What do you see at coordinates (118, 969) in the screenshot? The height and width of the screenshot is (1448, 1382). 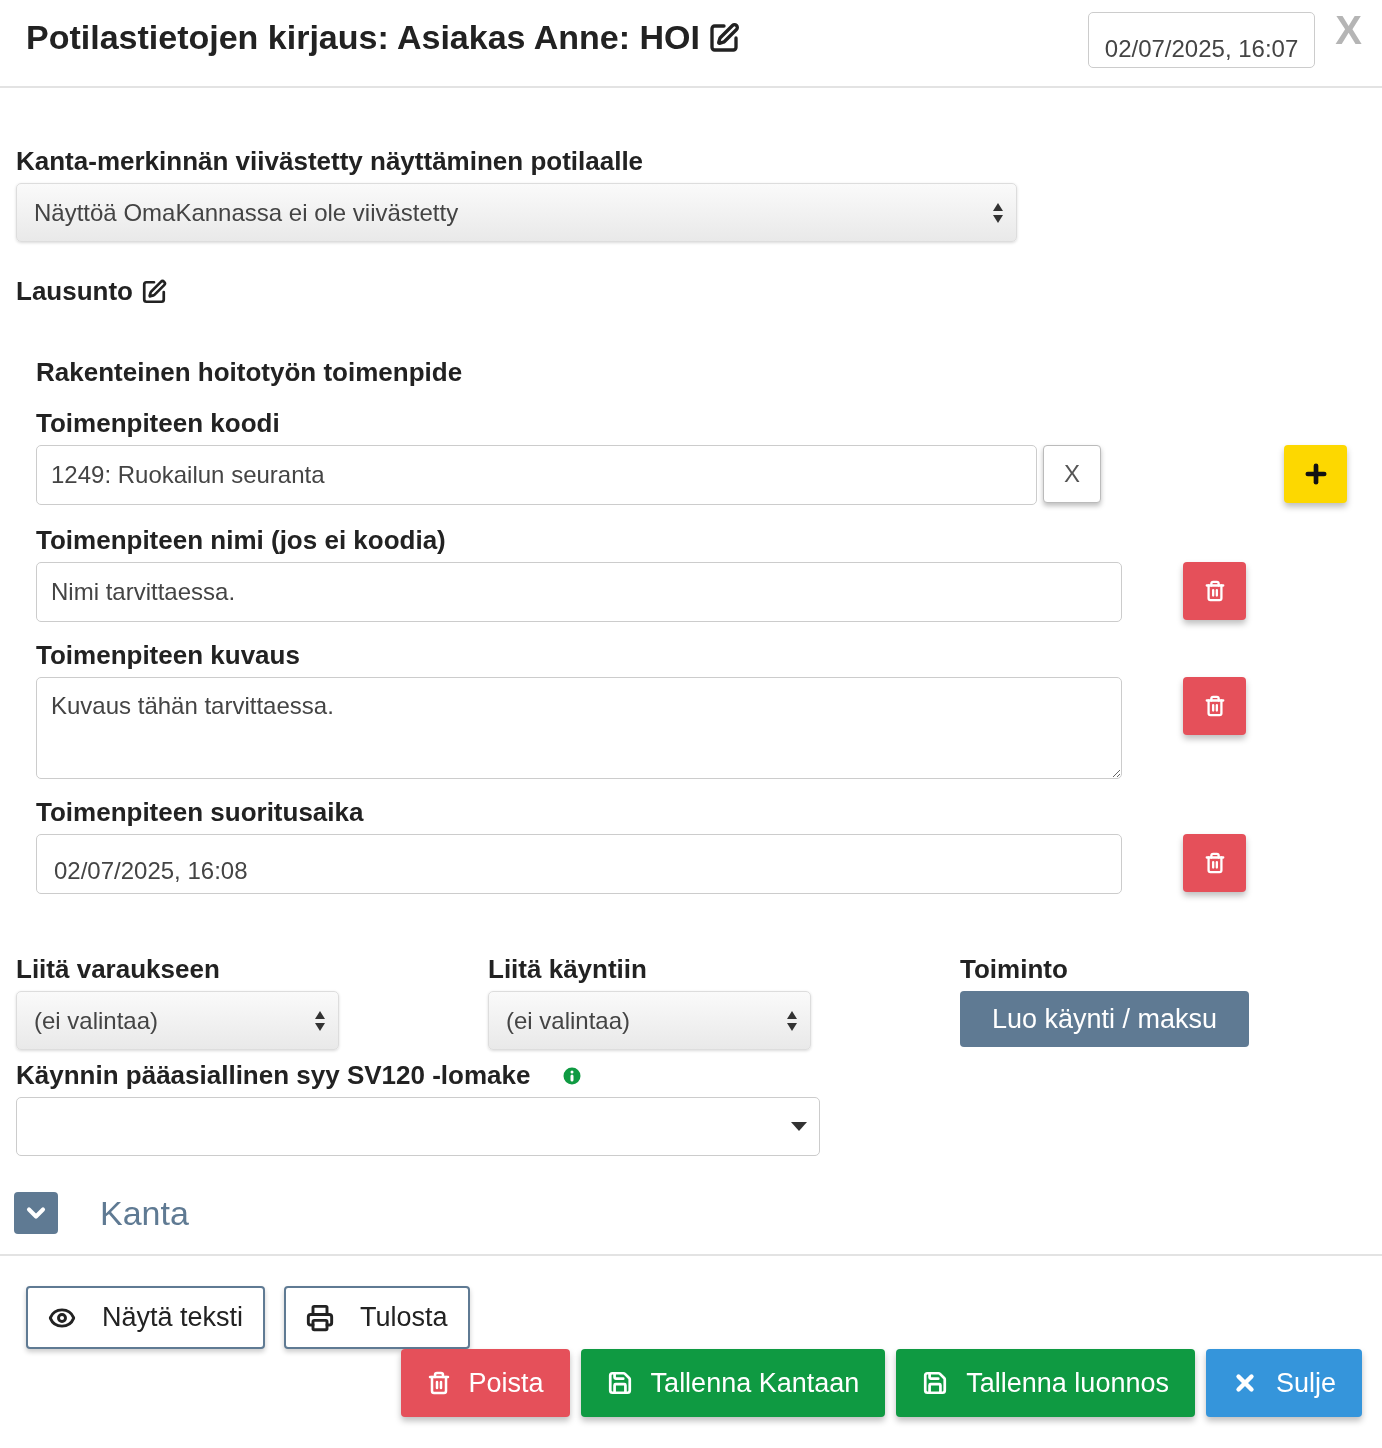 I see `field-label: Liitä varaukseen` at bounding box center [118, 969].